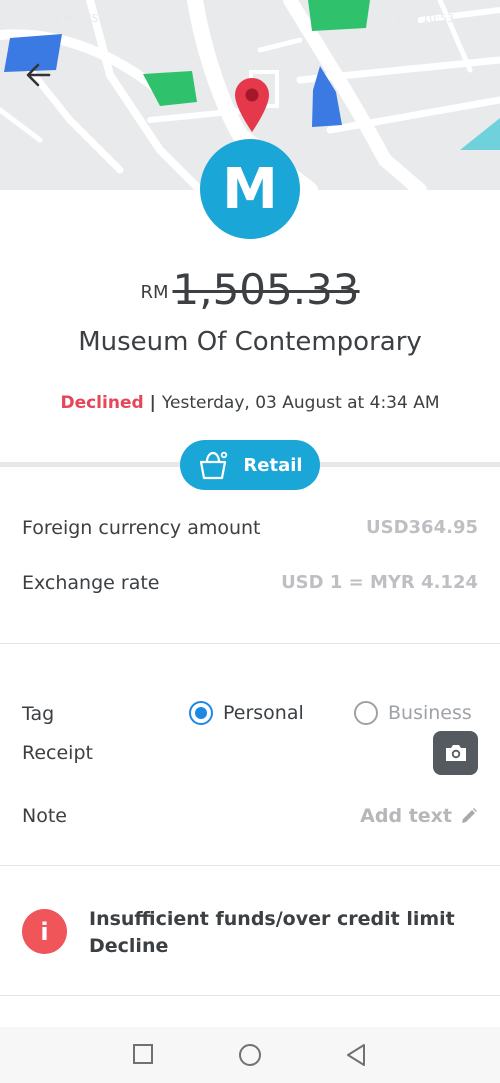 Image resolution: width=500 pixels, height=1083 pixels. What do you see at coordinates (430, 713) in the screenshot?
I see `tag-business-label: Business` at bounding box center [430, 713].